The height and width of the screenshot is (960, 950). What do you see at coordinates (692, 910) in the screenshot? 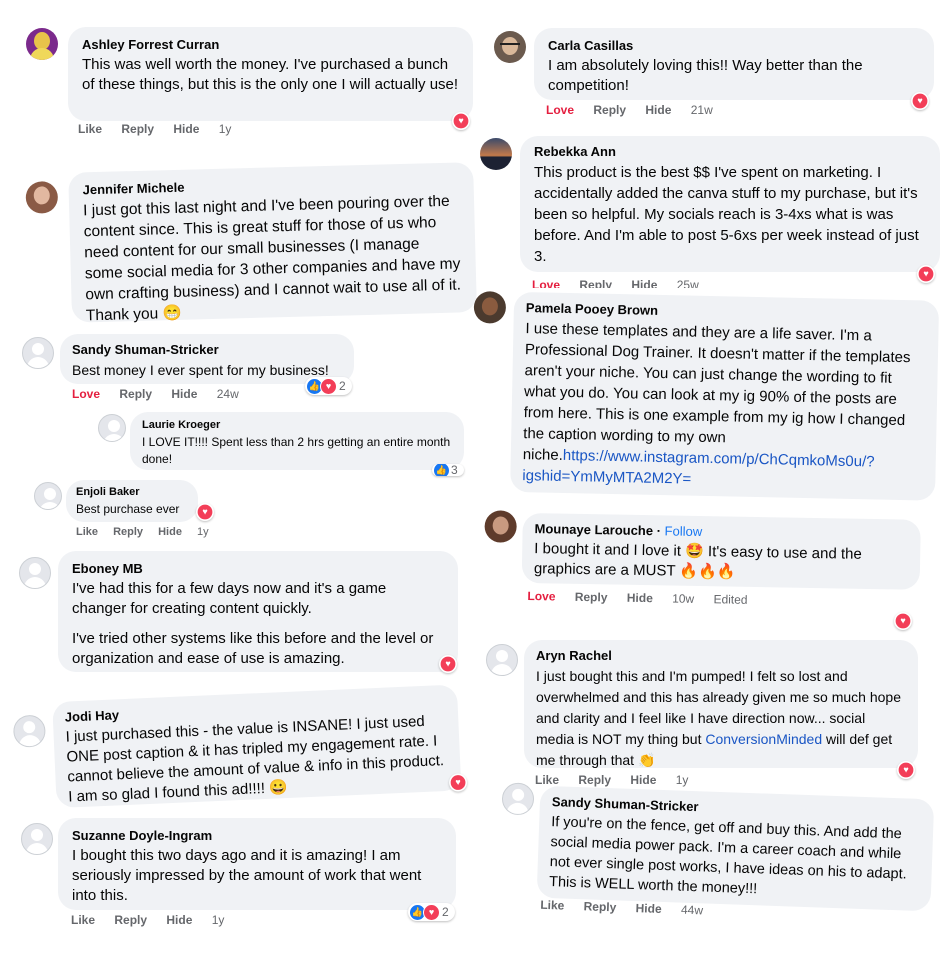
I see `timestamp: 44w` at bounding box center [692, 910].